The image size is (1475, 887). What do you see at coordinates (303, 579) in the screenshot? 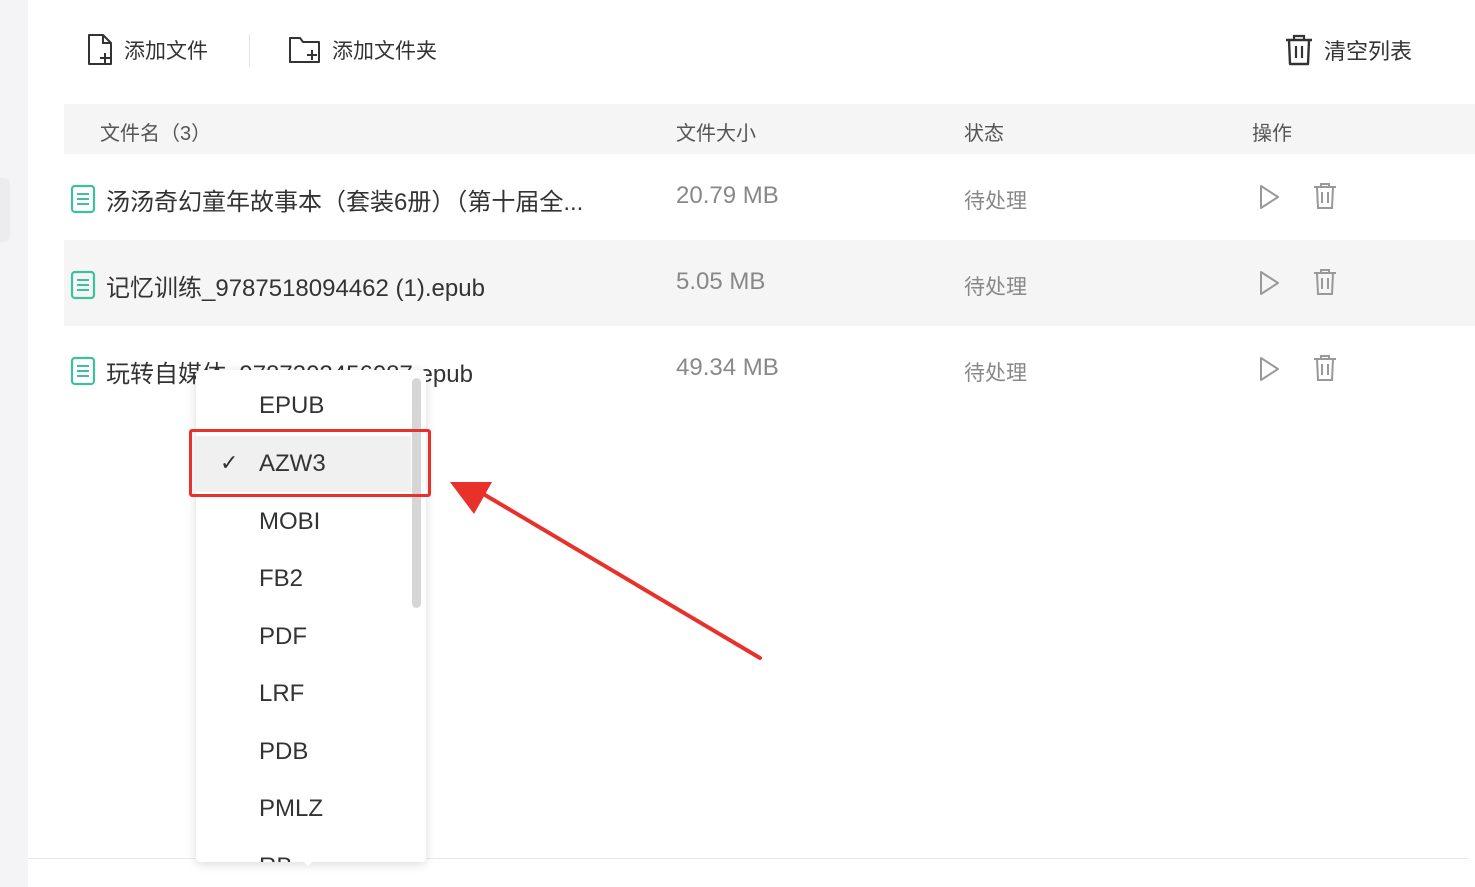
I see `format-option-fb2: FB2` at bounding box center [303, 579].